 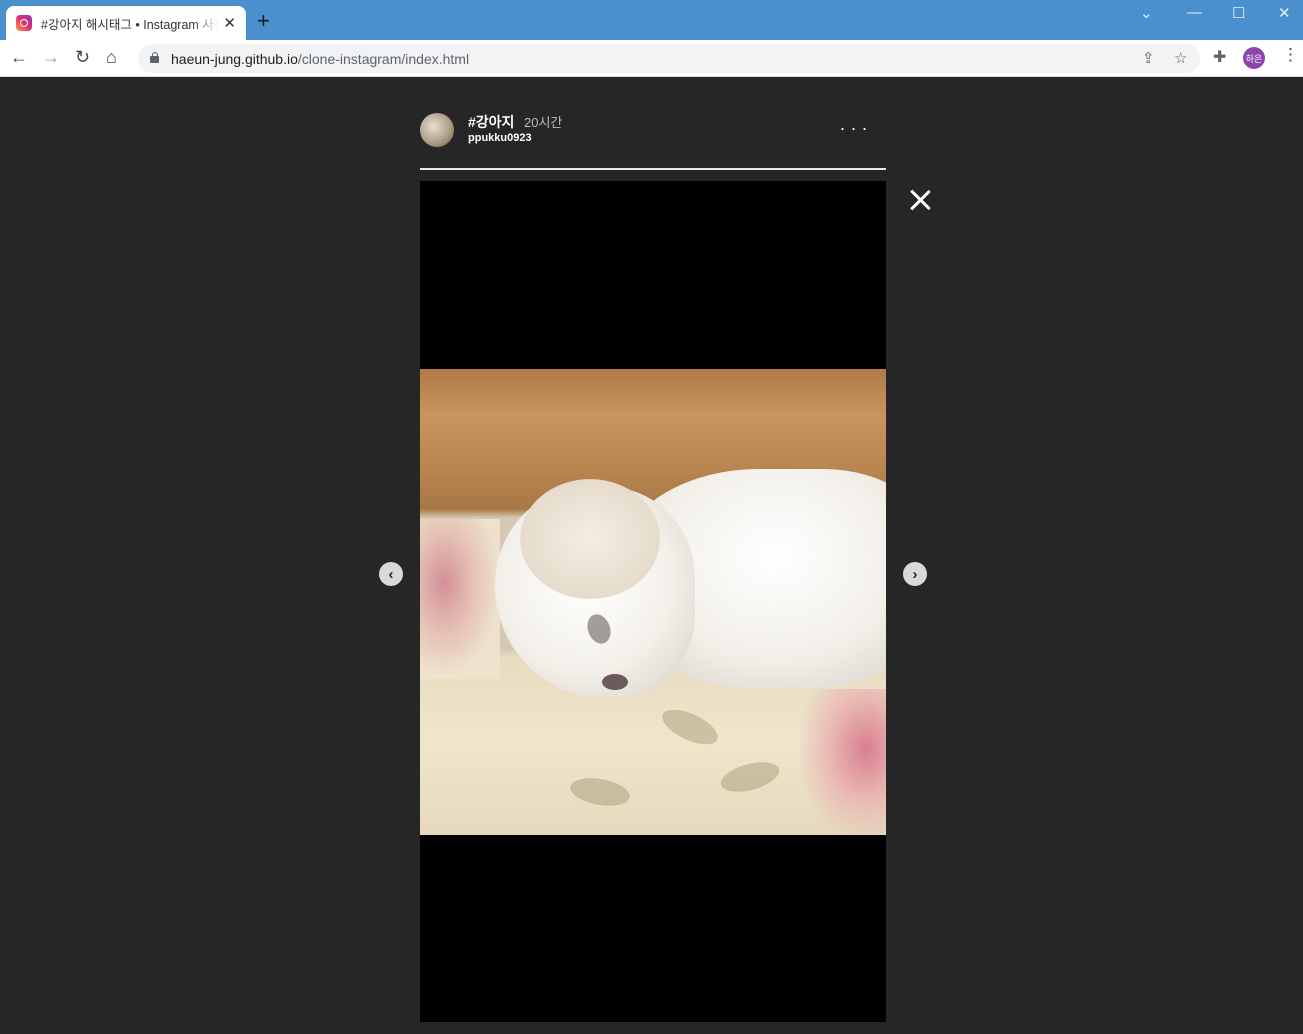 What do you see at coordinates (653, 169) in the screenshot?
I see `story-progress-bar` at bounding box center [653, 169].